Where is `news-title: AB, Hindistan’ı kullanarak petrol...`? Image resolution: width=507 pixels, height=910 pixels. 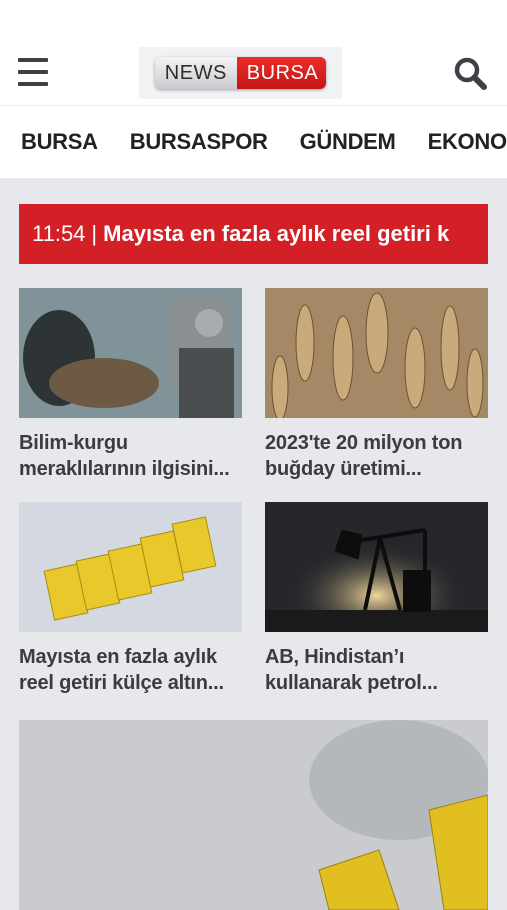 news-title: AB, Hindistan’ı kullanarak petrol... is located at coordinates (376, 670).